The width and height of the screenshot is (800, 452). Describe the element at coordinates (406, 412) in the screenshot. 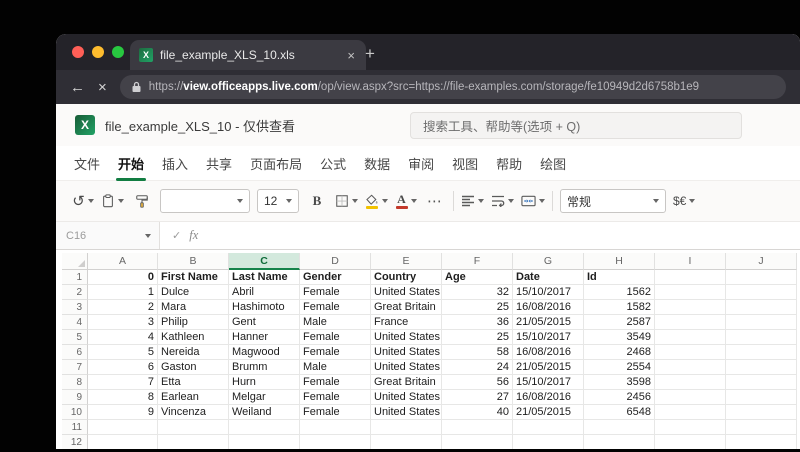

I see `cell-E10: United States` at that location.